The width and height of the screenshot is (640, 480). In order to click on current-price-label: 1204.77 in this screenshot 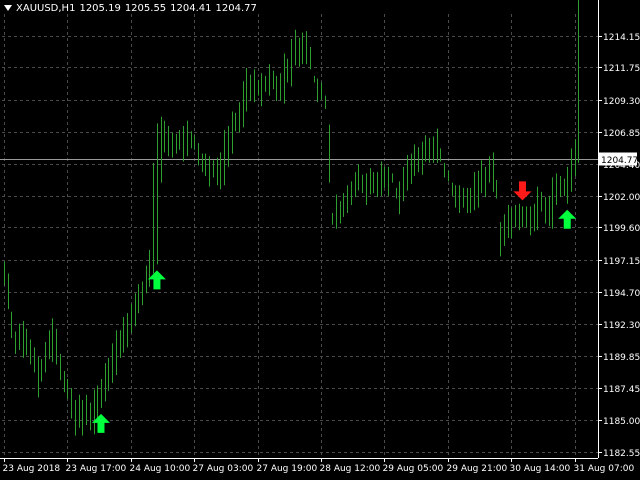, I will do `click(619, 161)`.